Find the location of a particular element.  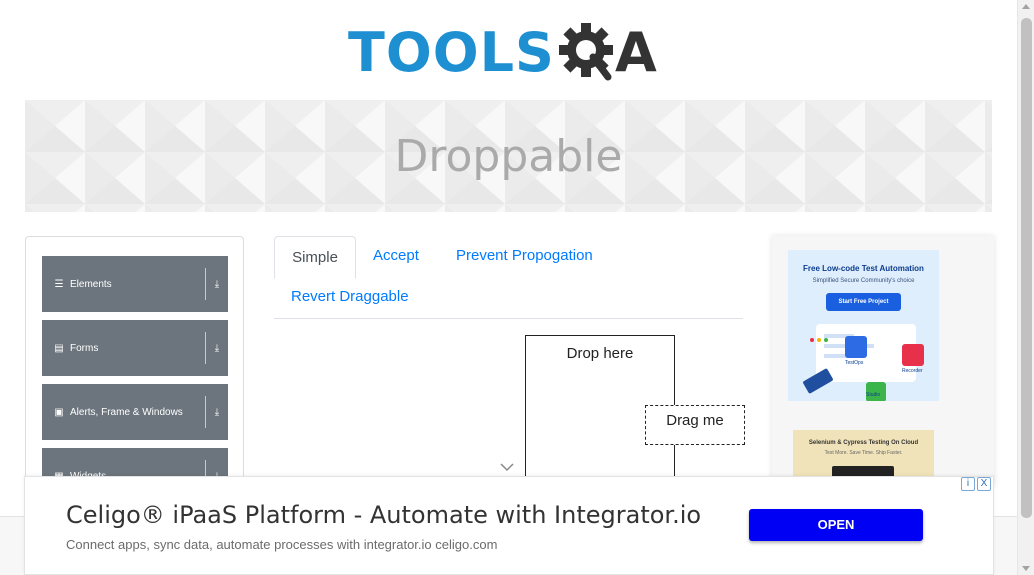

sidebar-group-label: Elements is located at coordinates (91, 284).